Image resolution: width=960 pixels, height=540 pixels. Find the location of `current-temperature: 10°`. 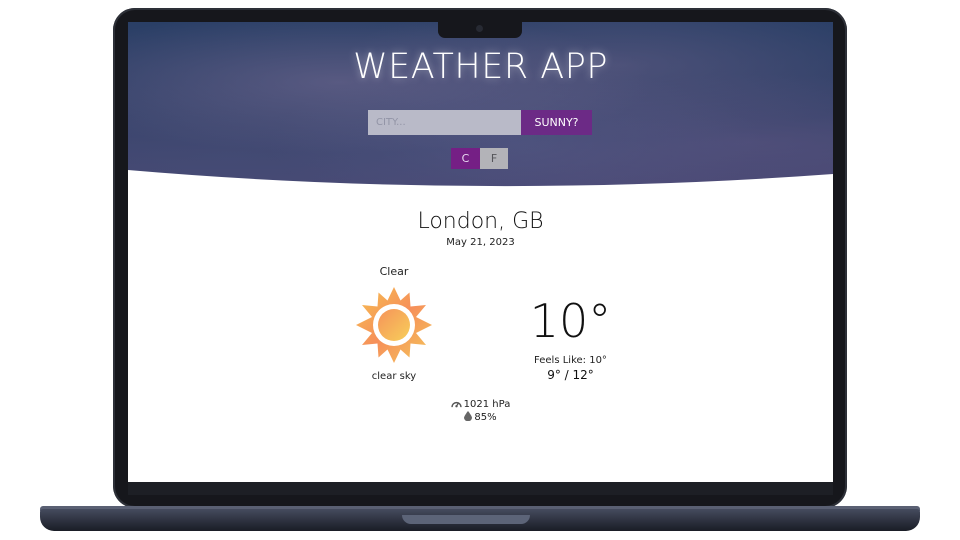

current-temperature: 10° is located at coordinates (570, 321).